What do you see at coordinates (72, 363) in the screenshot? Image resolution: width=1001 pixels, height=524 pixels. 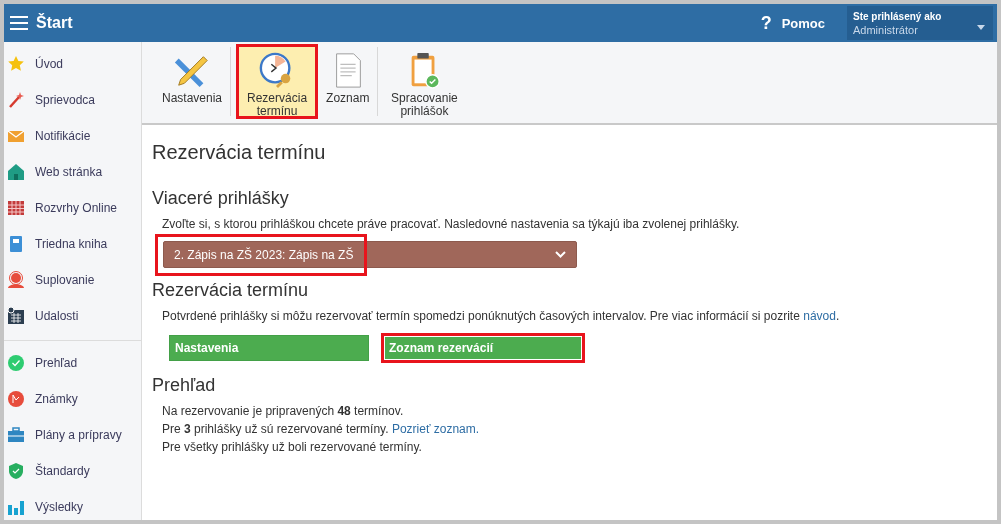 I see `sidebar-item: Prehľad` at bounding box center [72, 363].